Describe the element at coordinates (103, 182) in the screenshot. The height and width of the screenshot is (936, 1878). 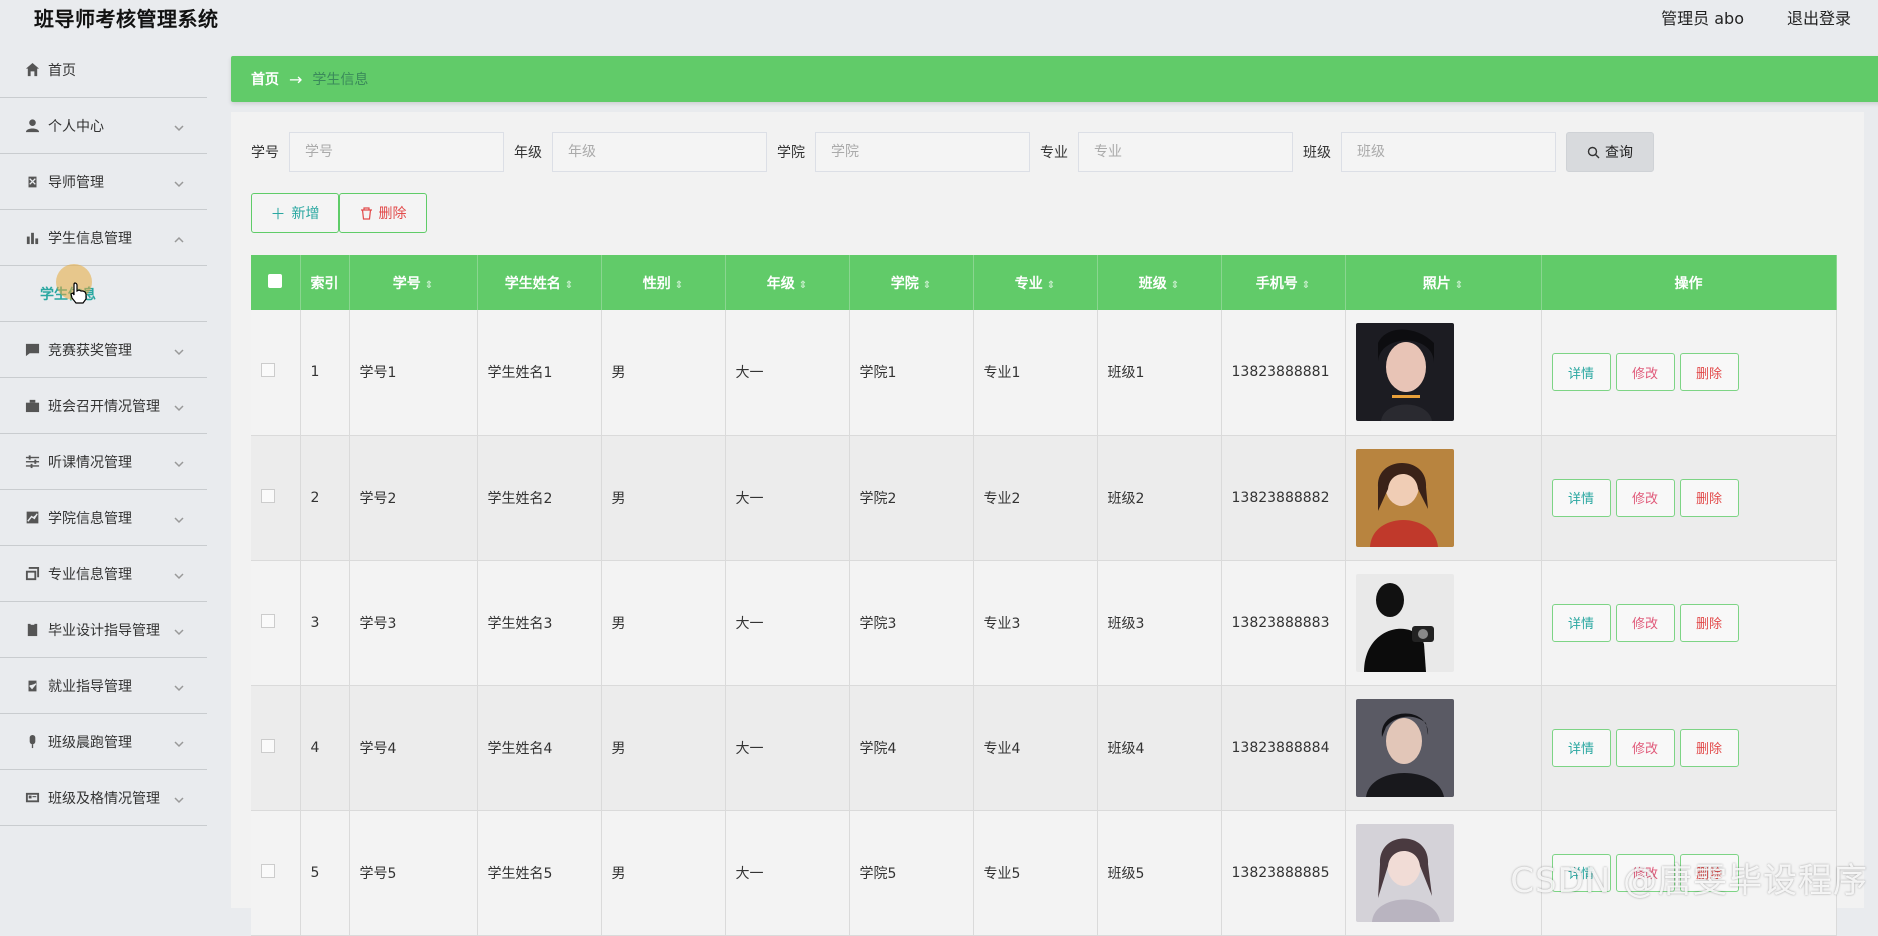
I see `sidebar-item-tutors: 导师管理` at that location.